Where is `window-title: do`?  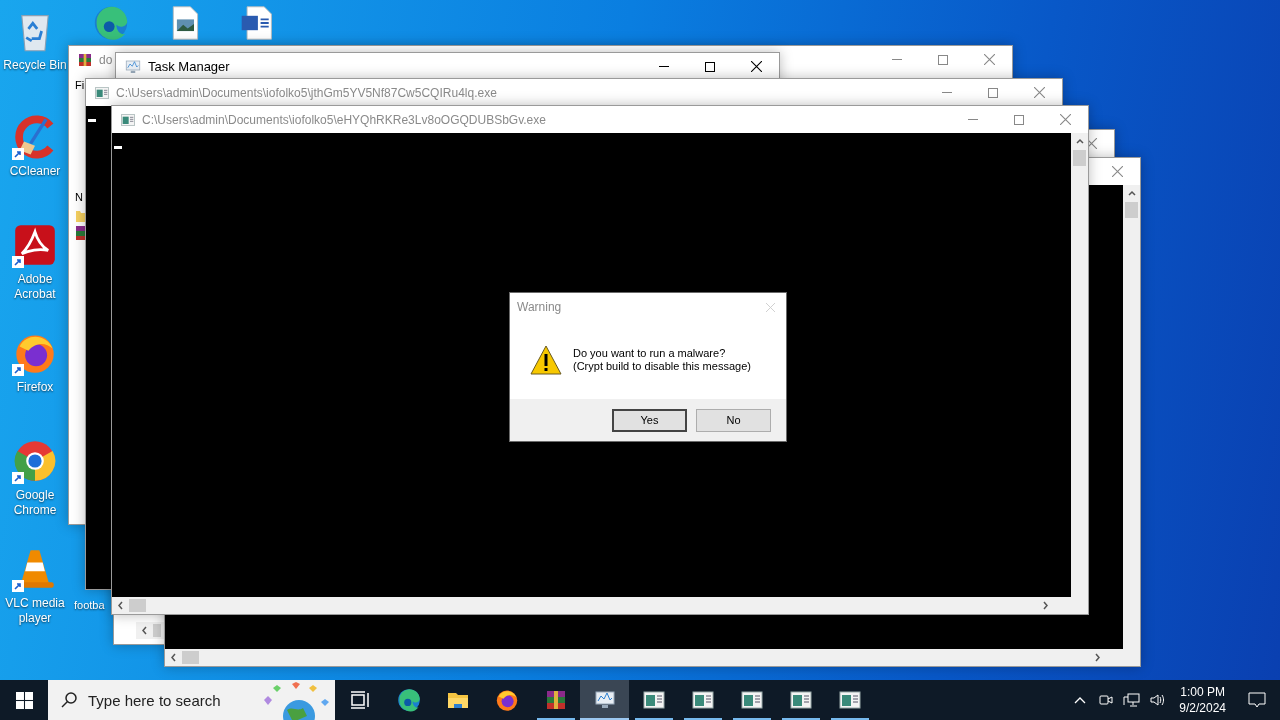 window-title: do is located at coordinates (106, 60).